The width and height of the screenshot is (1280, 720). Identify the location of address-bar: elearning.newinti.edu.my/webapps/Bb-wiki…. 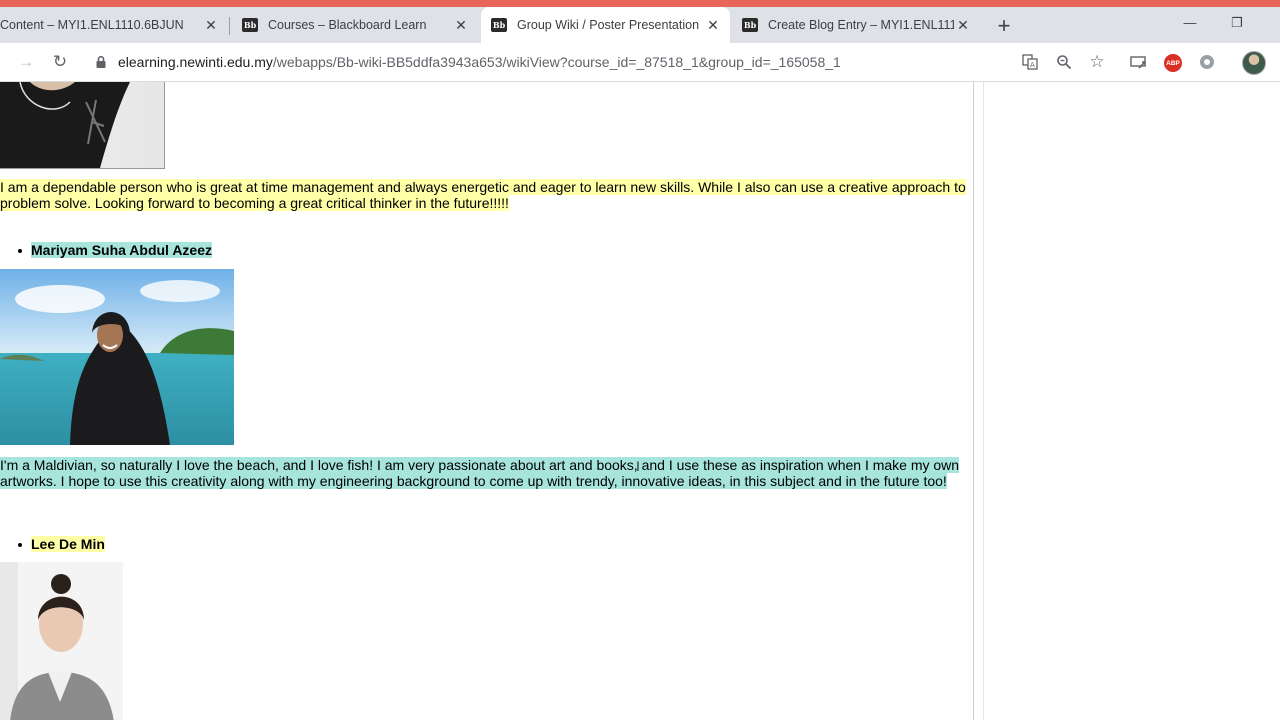
(479, 62).